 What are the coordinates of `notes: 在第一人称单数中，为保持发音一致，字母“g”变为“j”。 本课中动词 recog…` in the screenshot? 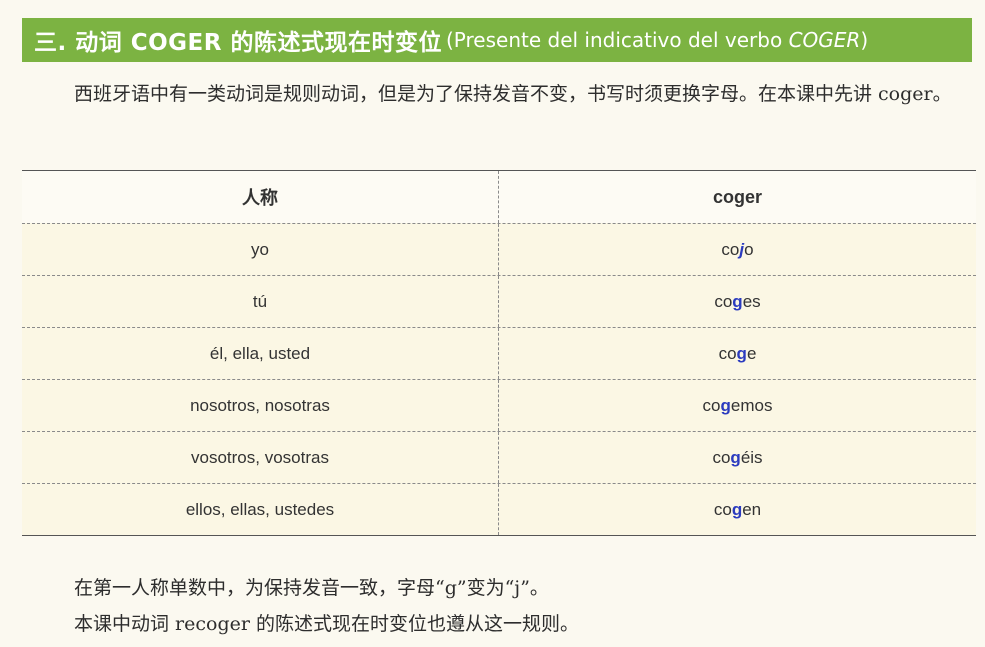 It's located at (497, 606).